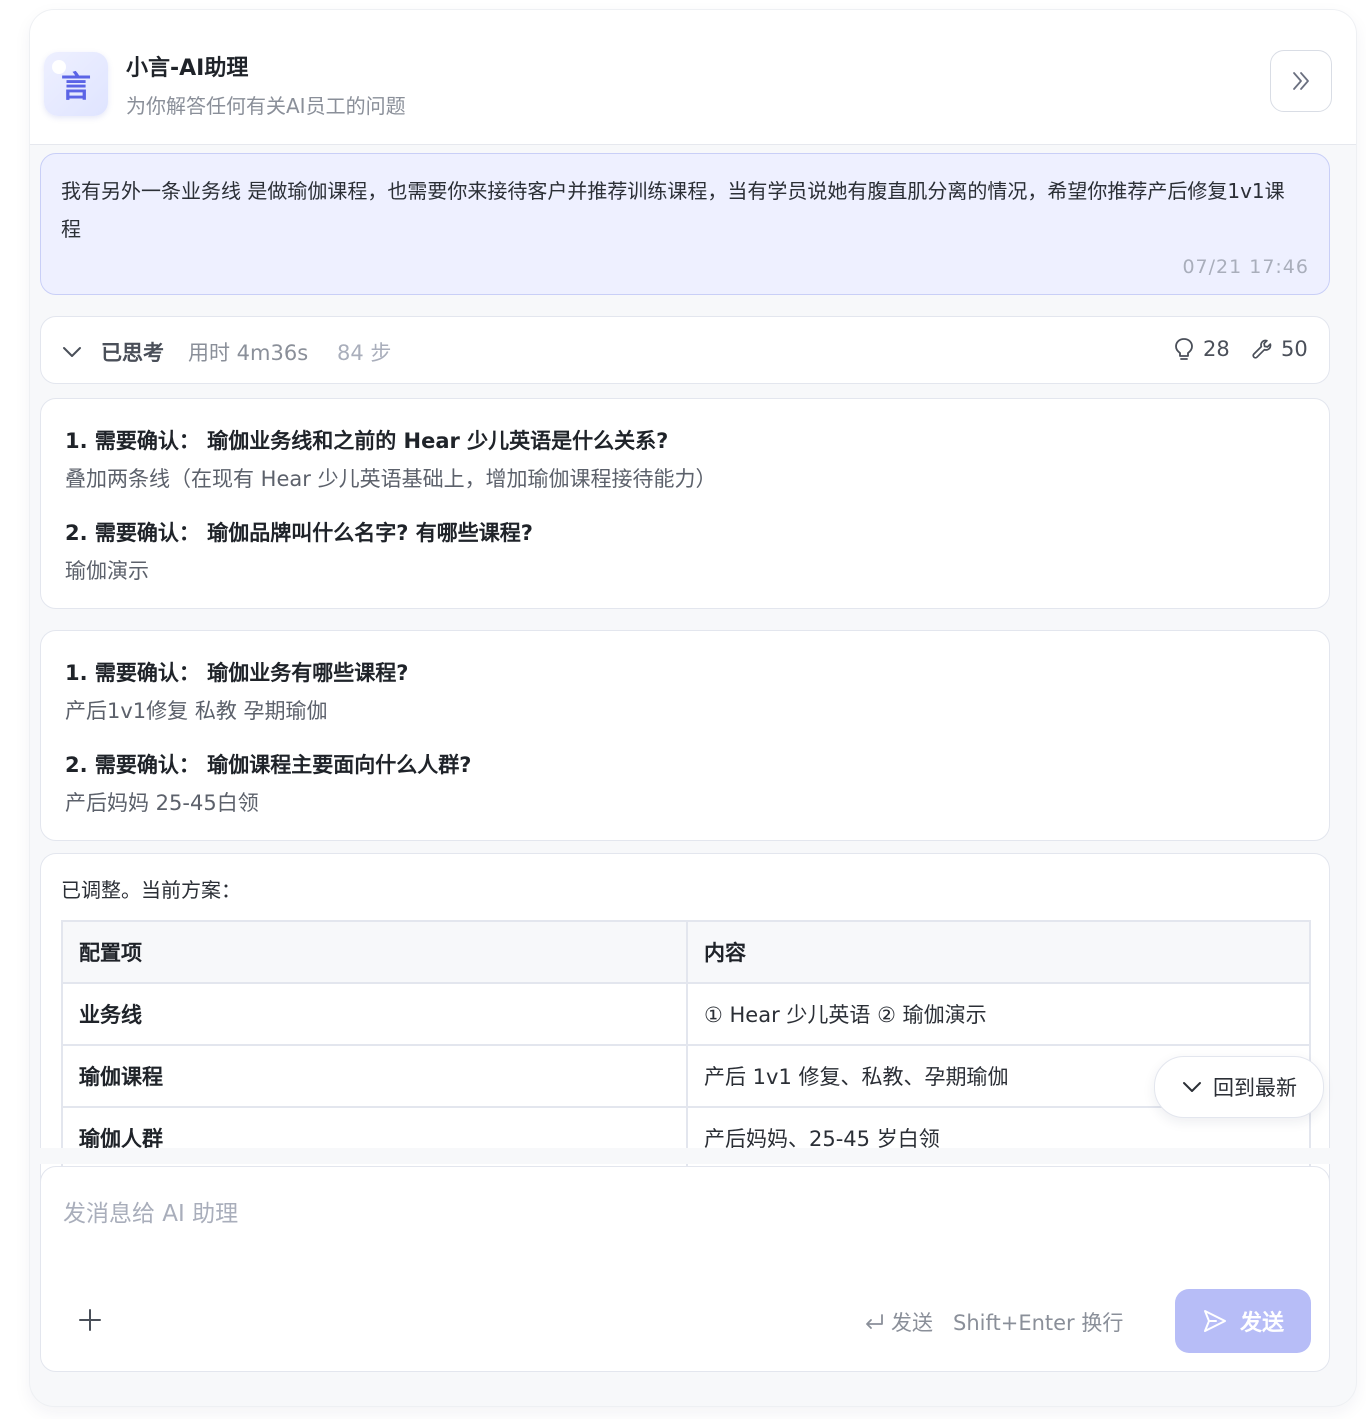 The image size is (1366, 1419). I want to click on question-text: 2. 需要确认： 瑜伽品牌叫什么名字? 有哪些课程?, so click(299, 533).